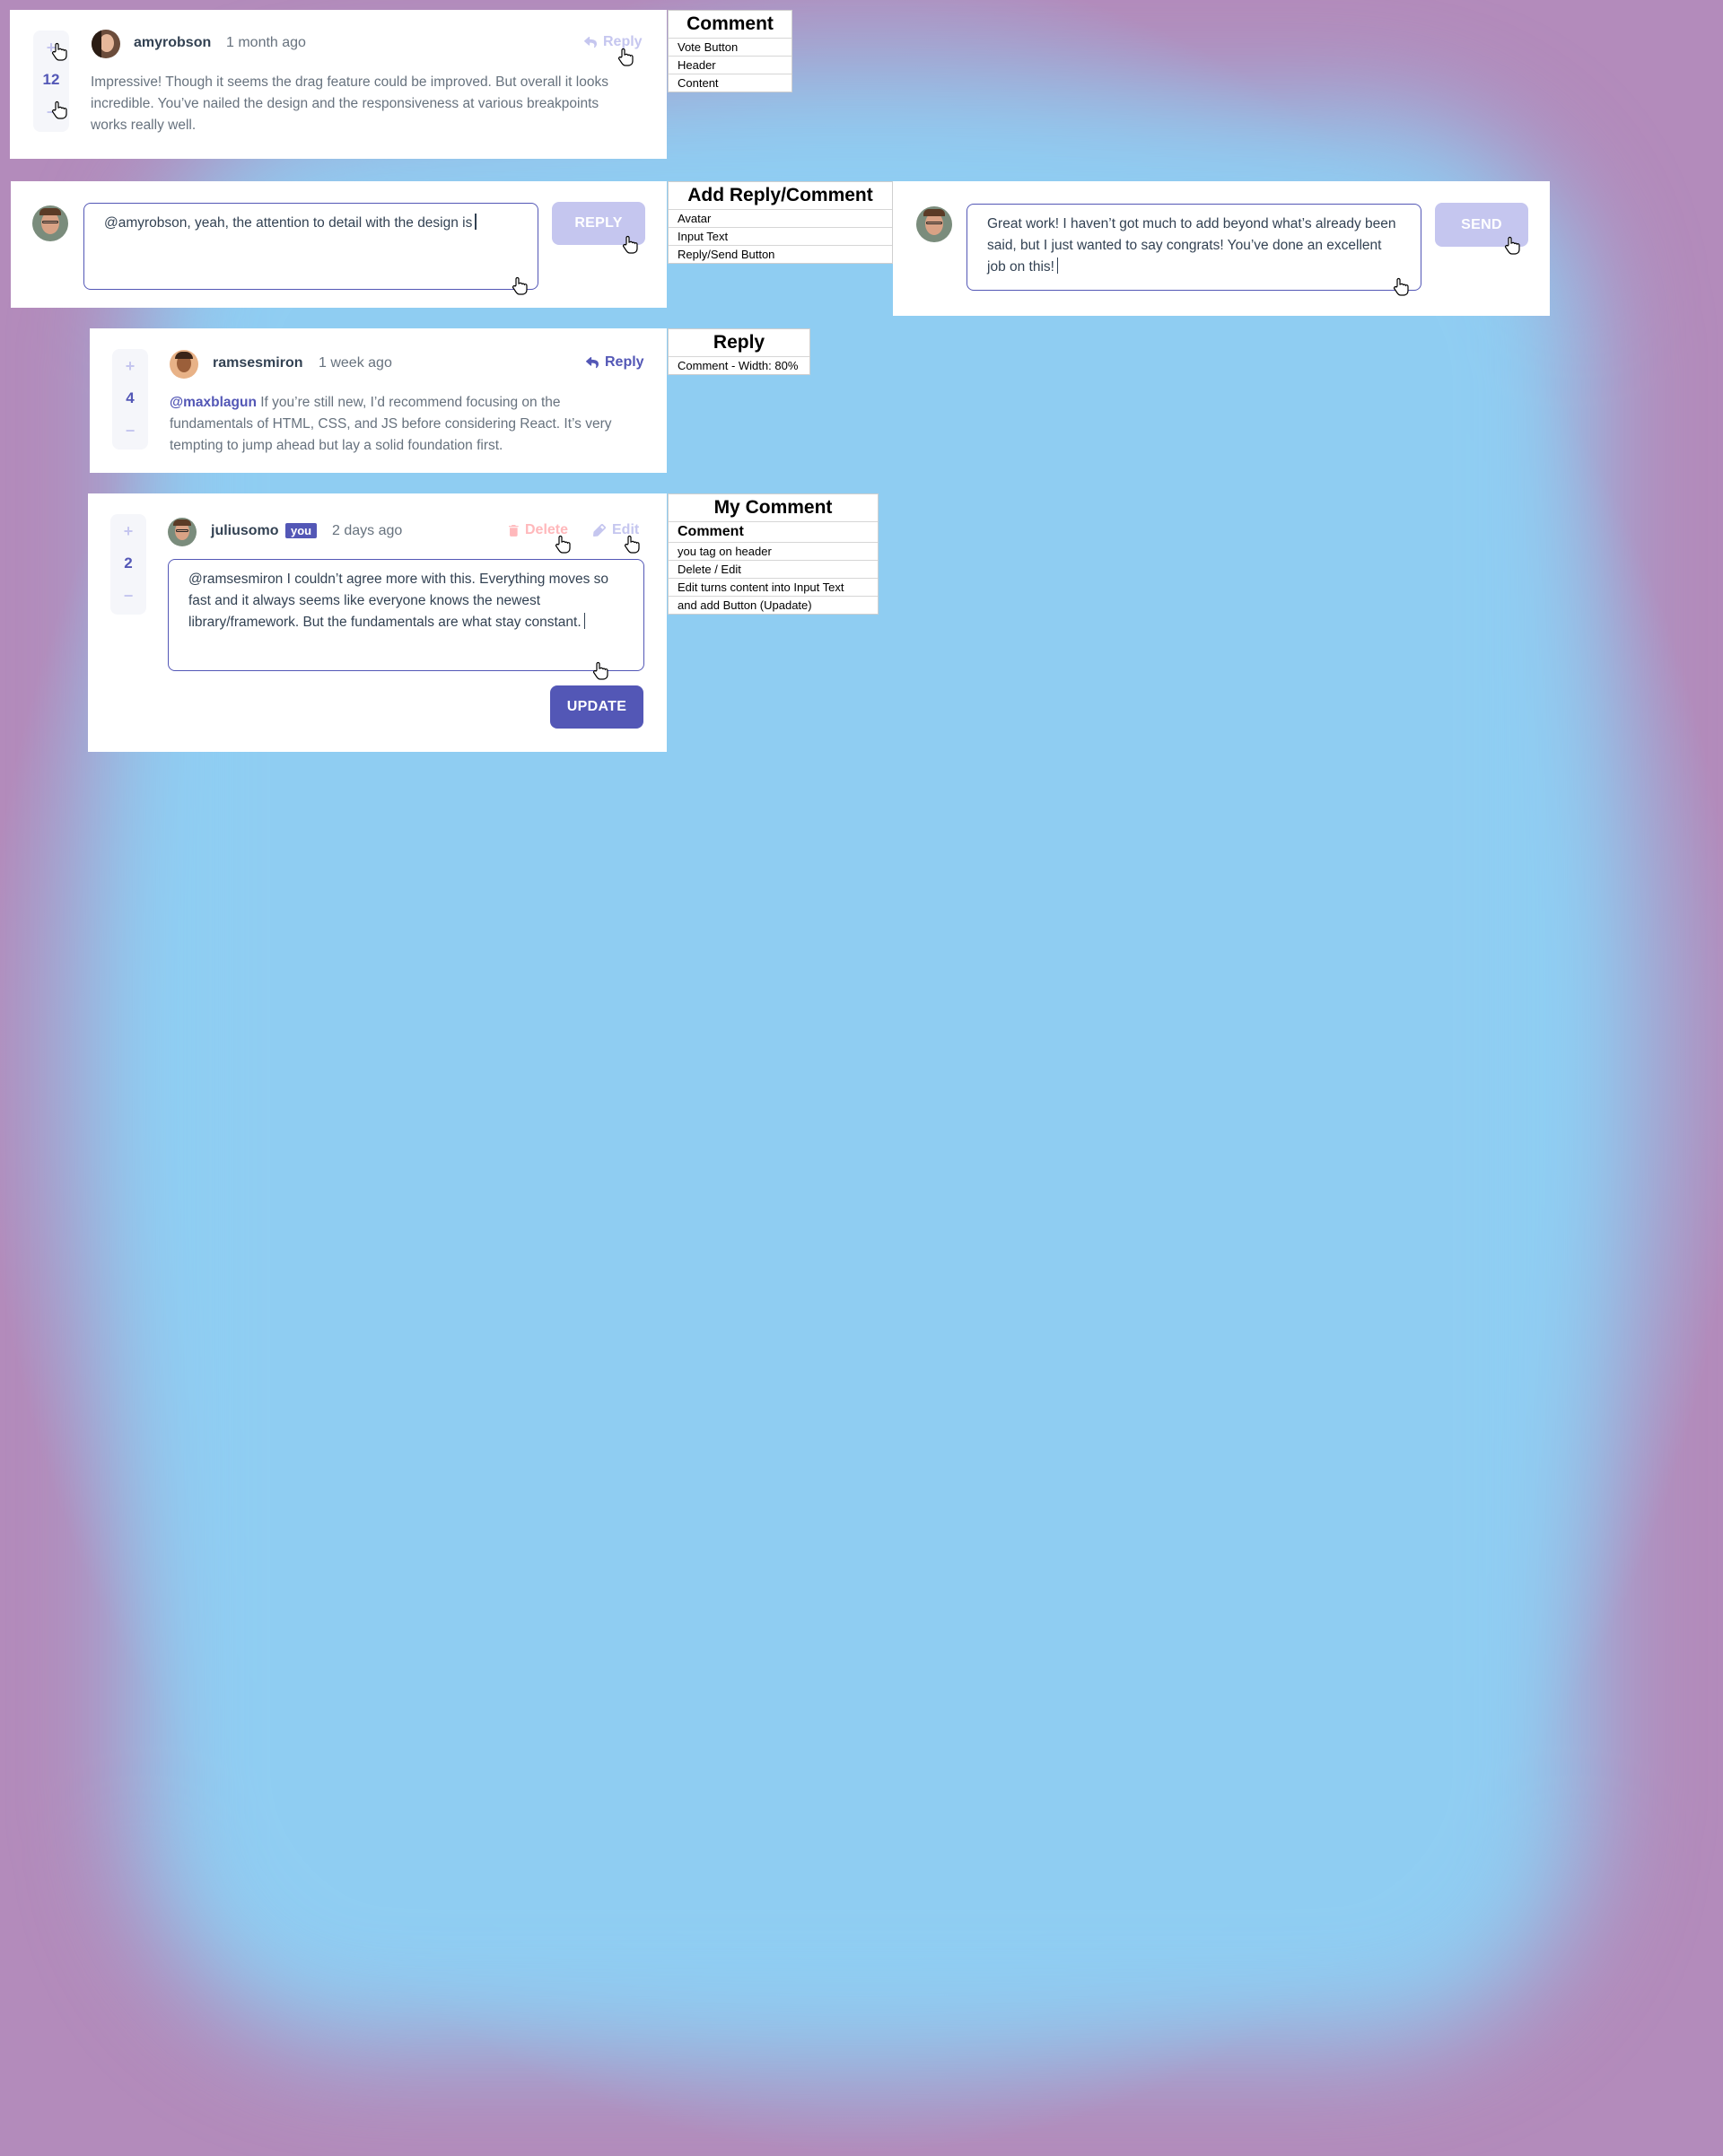  I want to click on timestamp: 2 days ago, so click(367, 530).